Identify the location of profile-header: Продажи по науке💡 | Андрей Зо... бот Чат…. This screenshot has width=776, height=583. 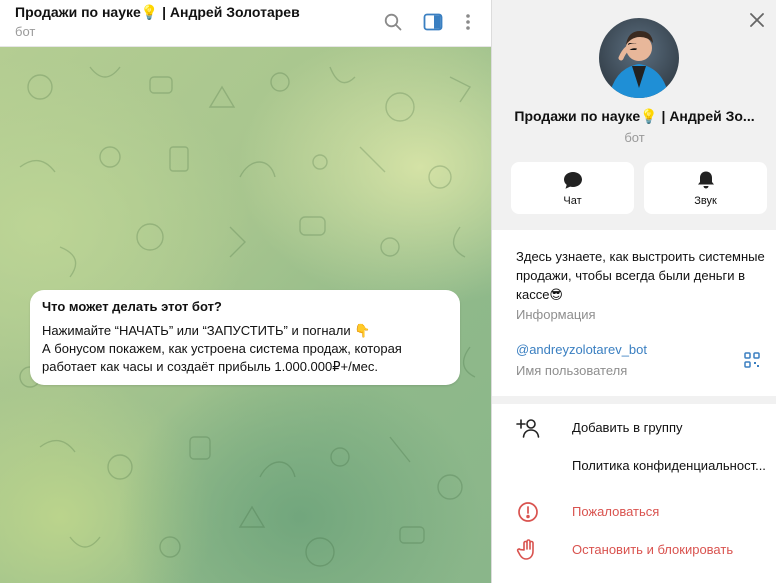
(634, 115).